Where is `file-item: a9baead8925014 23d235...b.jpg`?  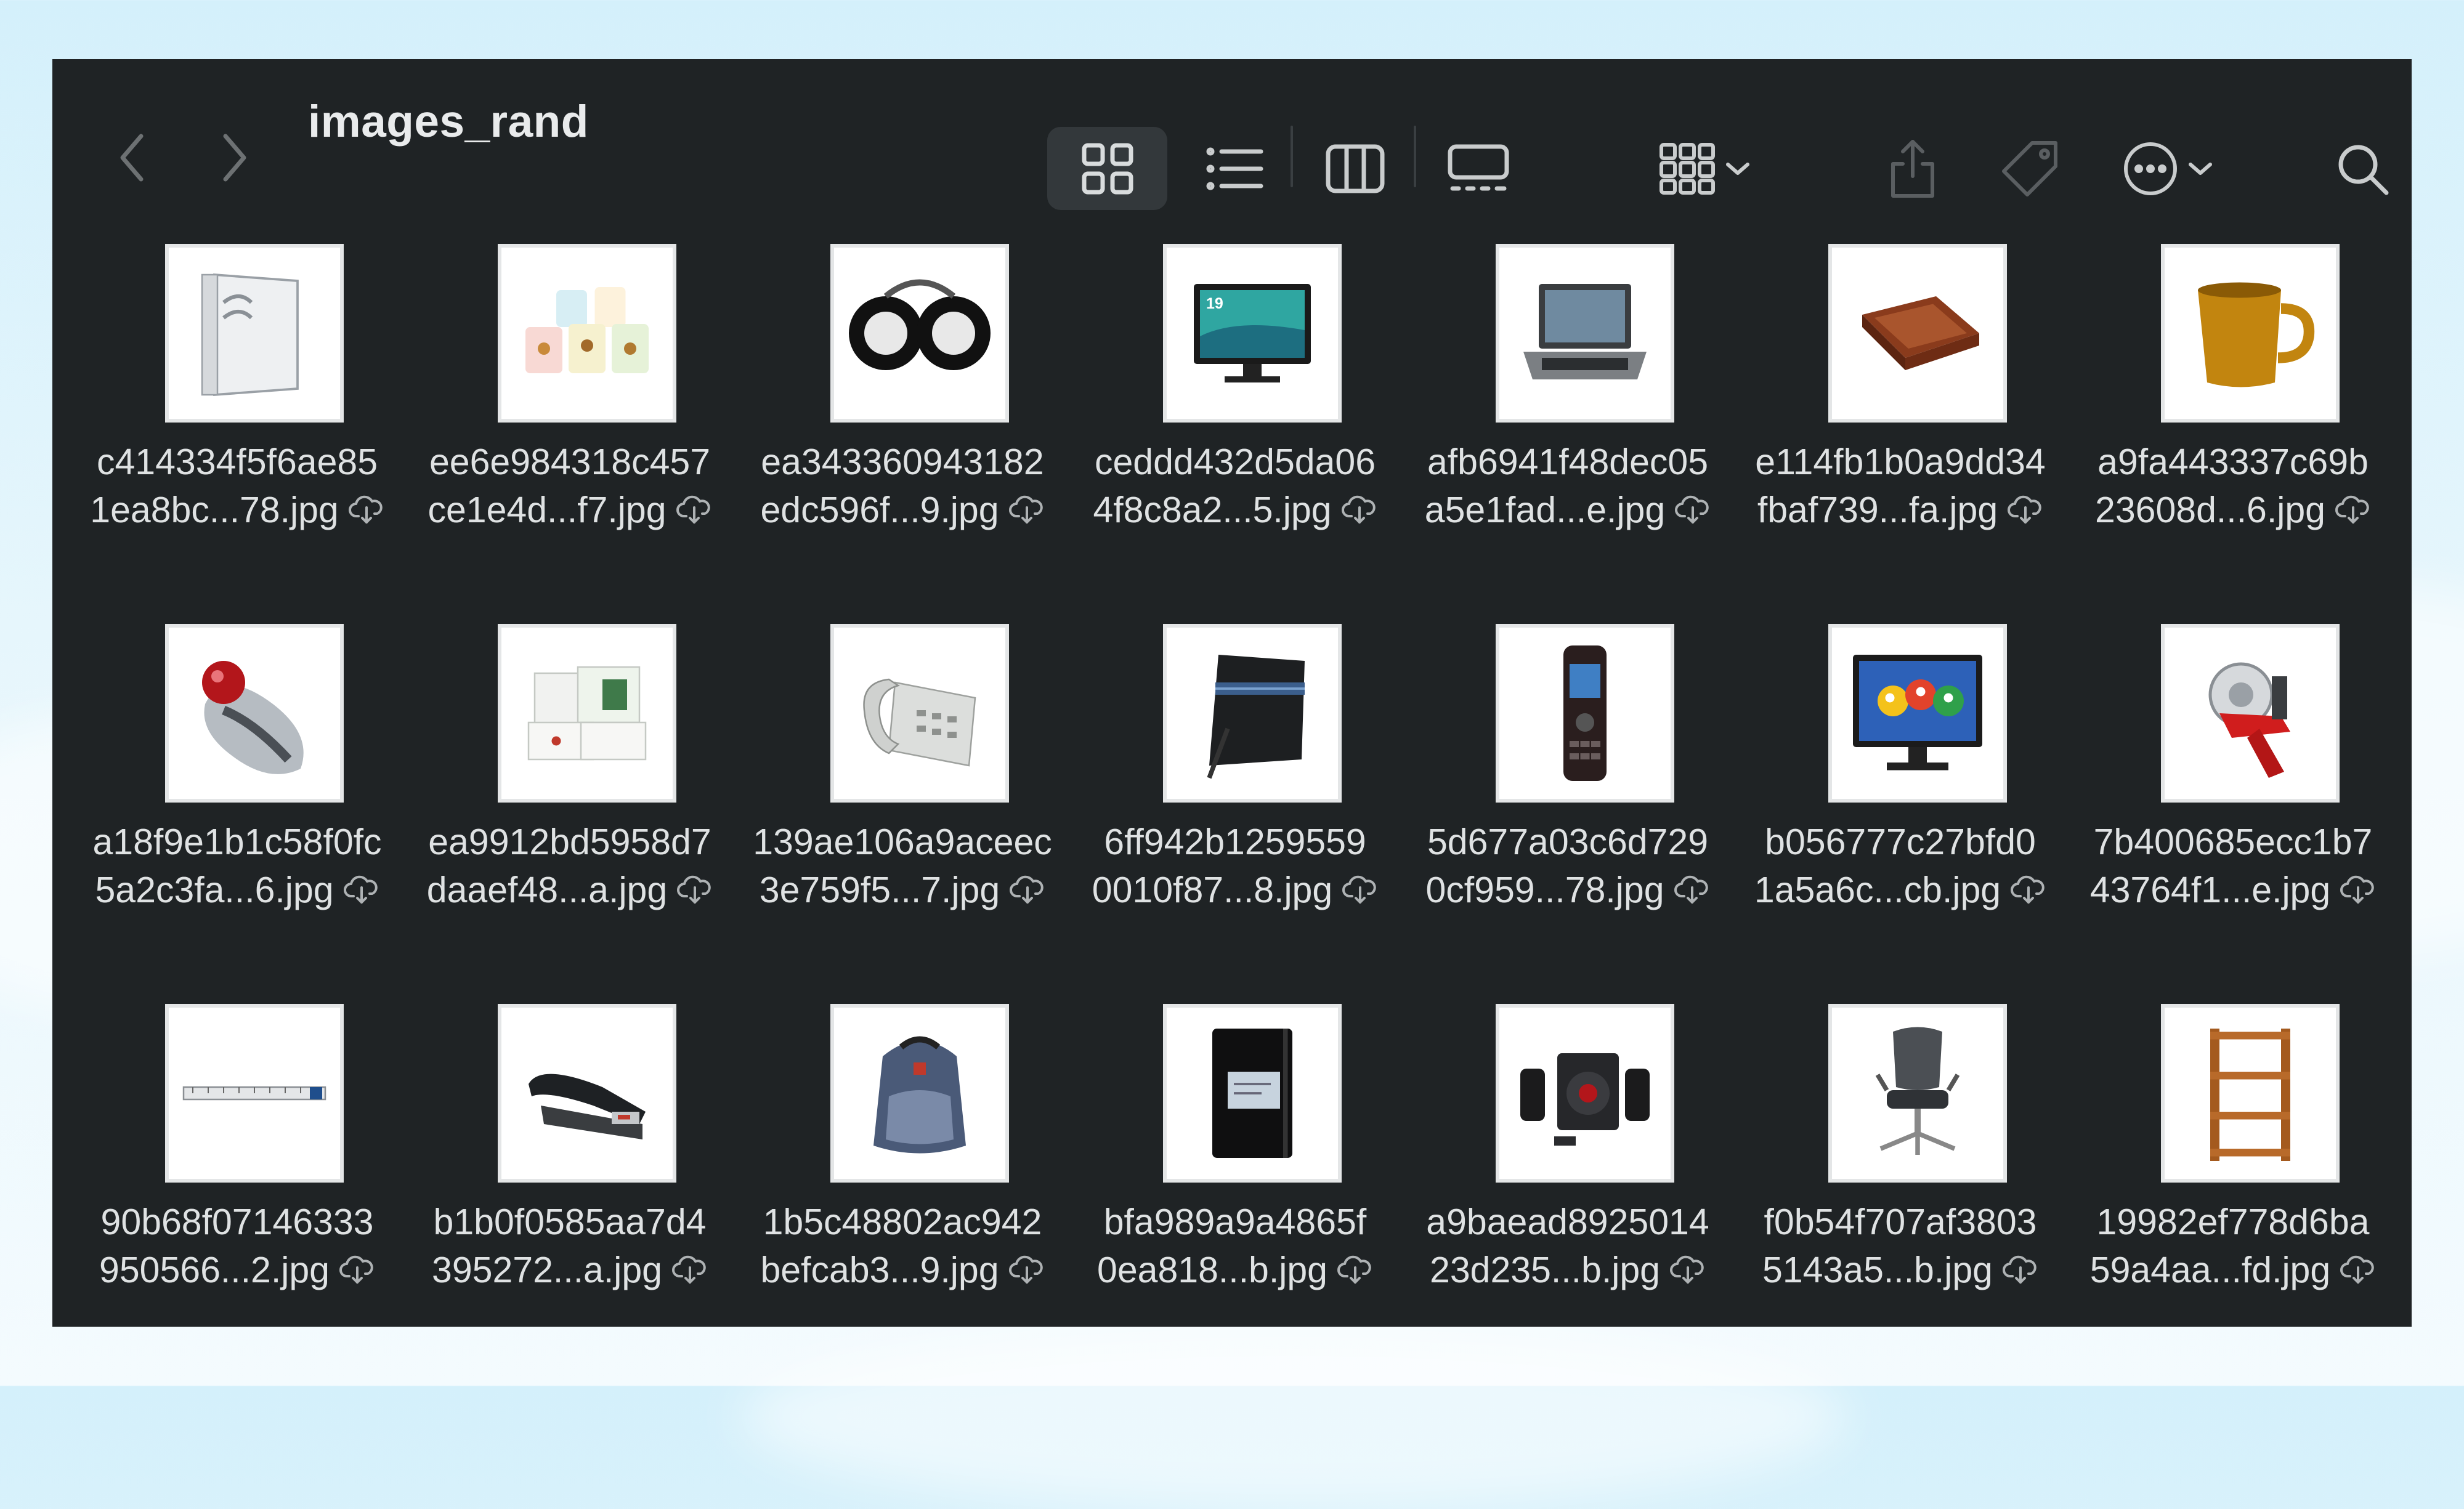
file-item: a9baead8925014 23d235...b.jpg is located at coordinates (1567, 1088).